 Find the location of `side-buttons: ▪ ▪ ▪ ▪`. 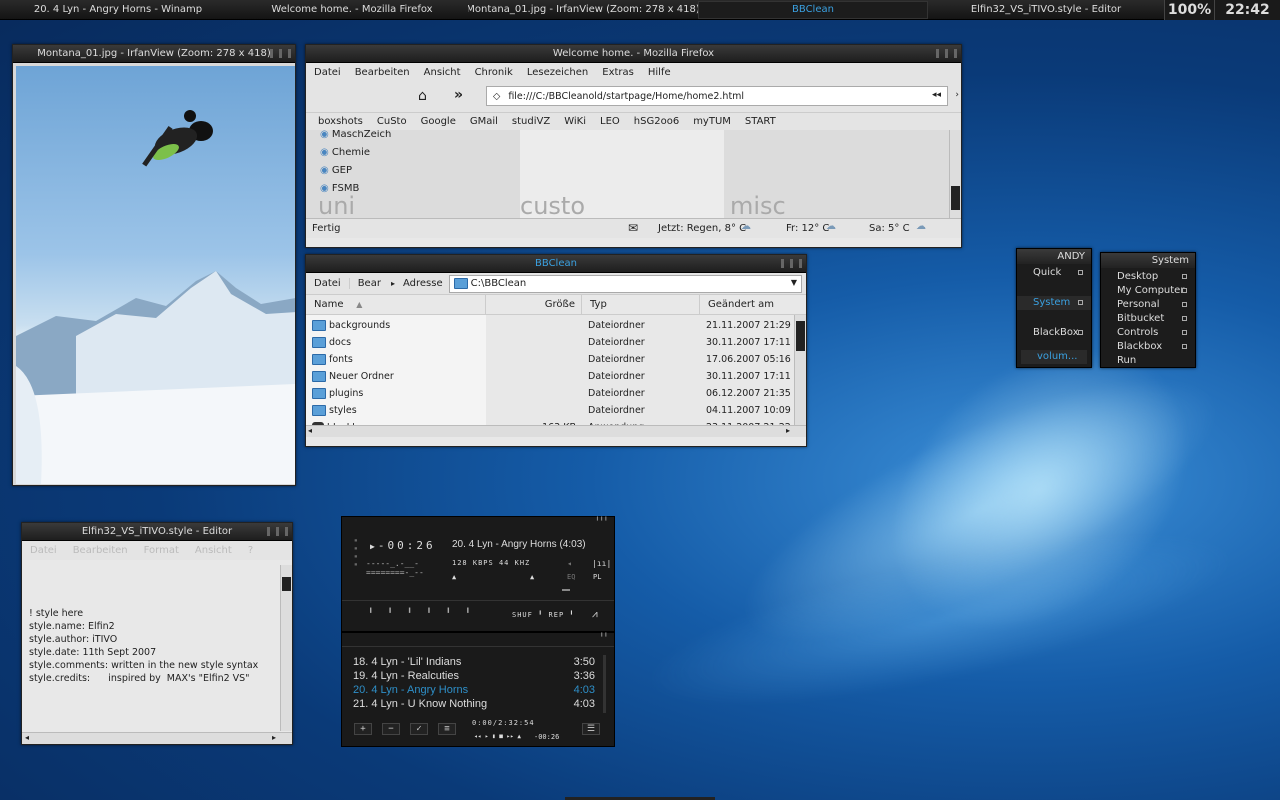

side-buttons: ▪ ▪ ▪ ▪ is located at coordinates (357, 557).